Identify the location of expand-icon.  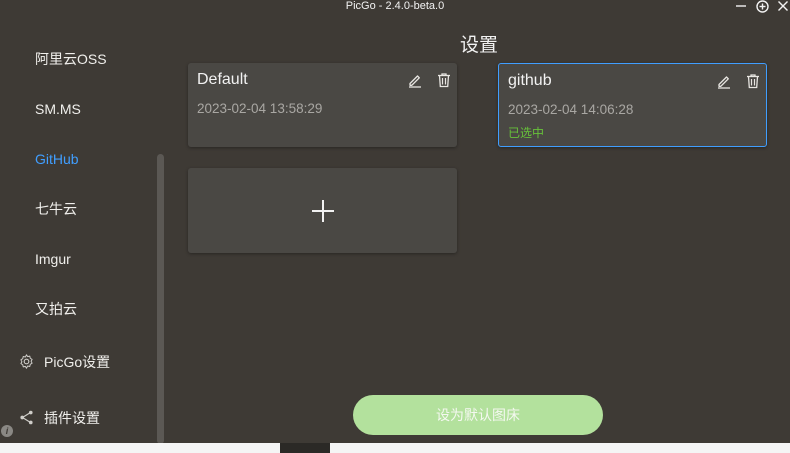
(762, 6).